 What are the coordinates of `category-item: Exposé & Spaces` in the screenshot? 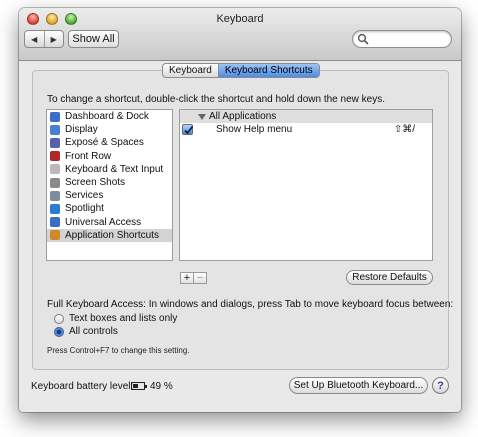 It's located at (109, 142).